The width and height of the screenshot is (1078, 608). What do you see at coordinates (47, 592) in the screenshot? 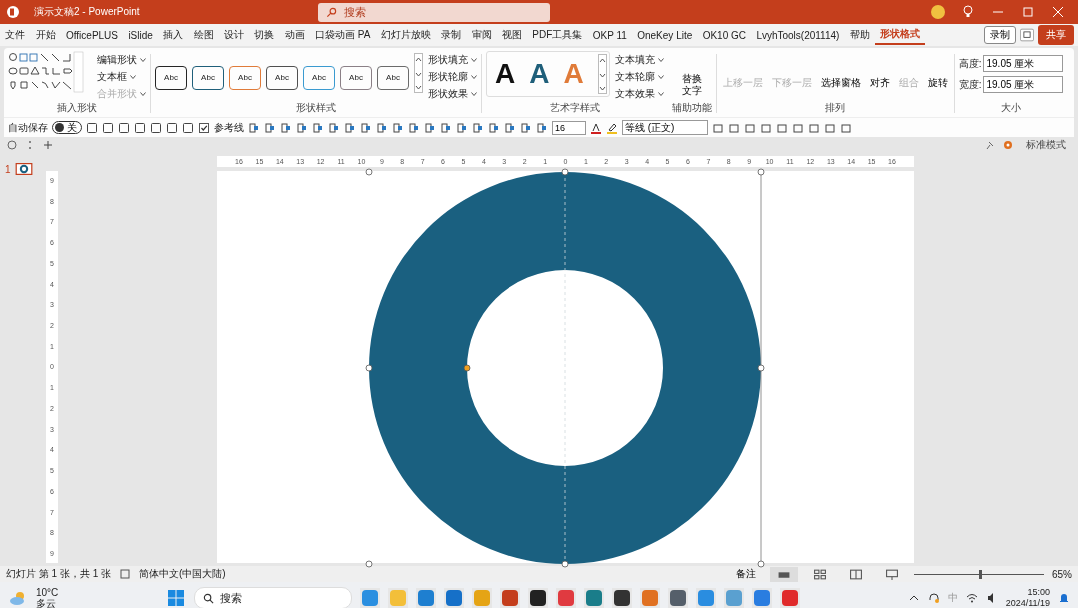
I see `temperature: 10°C` at bounding box center [47, 592].